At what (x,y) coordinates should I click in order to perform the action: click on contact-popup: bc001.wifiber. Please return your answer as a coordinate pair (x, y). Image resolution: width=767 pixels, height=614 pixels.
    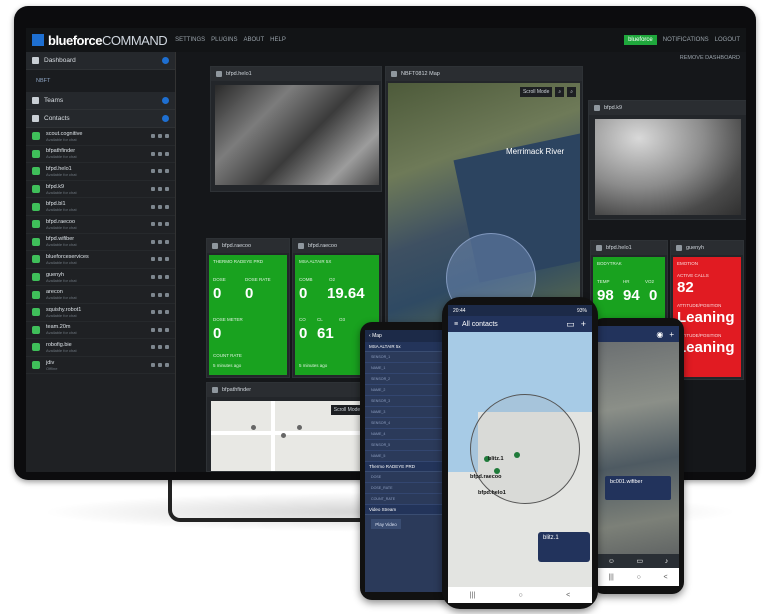
    Looking at the image, I should click on (638, 488).